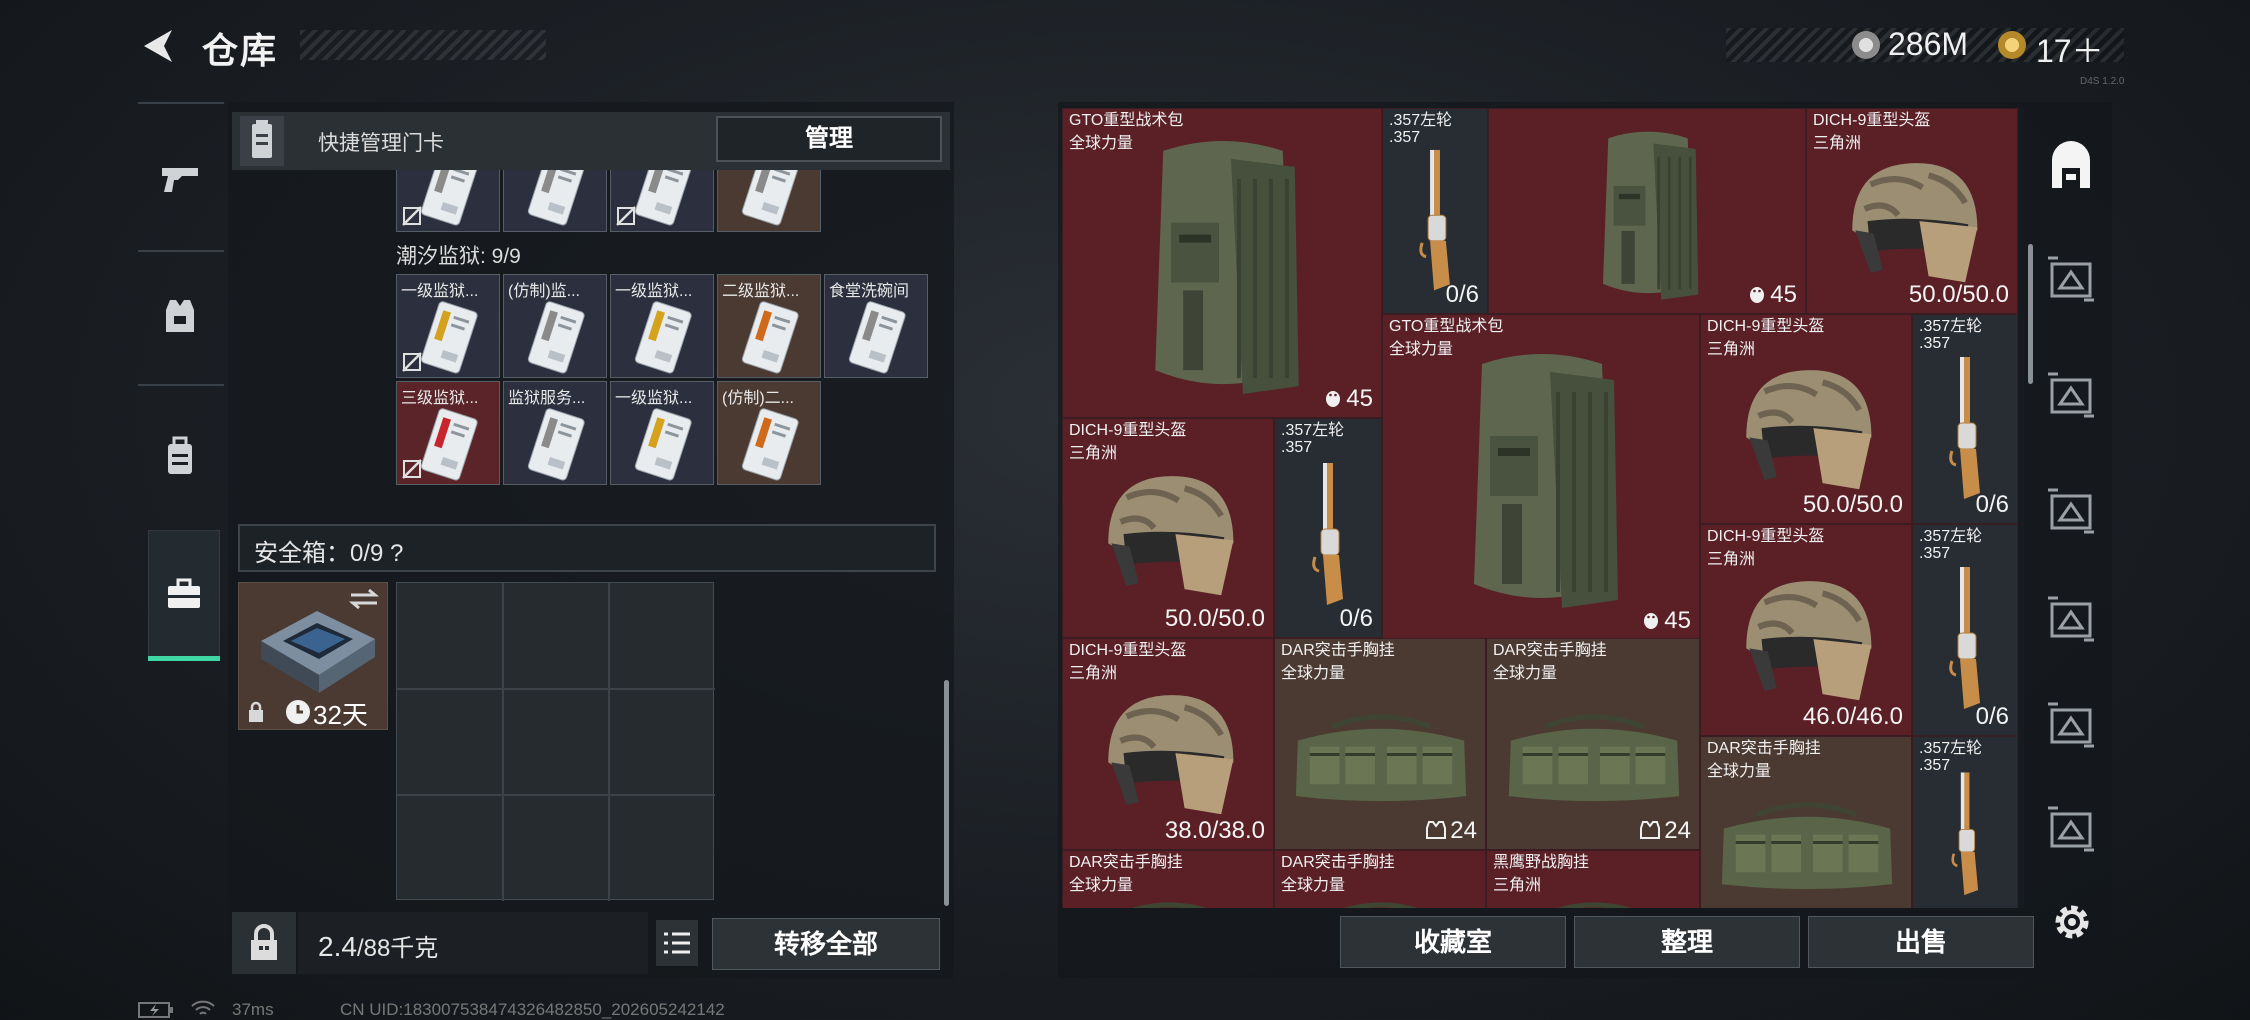 Image resolution: width=2250 pixels, height=1020 pixels. Describe the element at coordinates (826, 944) in the screenshot. I see `transfer-all-button: 转移全部` at that location.